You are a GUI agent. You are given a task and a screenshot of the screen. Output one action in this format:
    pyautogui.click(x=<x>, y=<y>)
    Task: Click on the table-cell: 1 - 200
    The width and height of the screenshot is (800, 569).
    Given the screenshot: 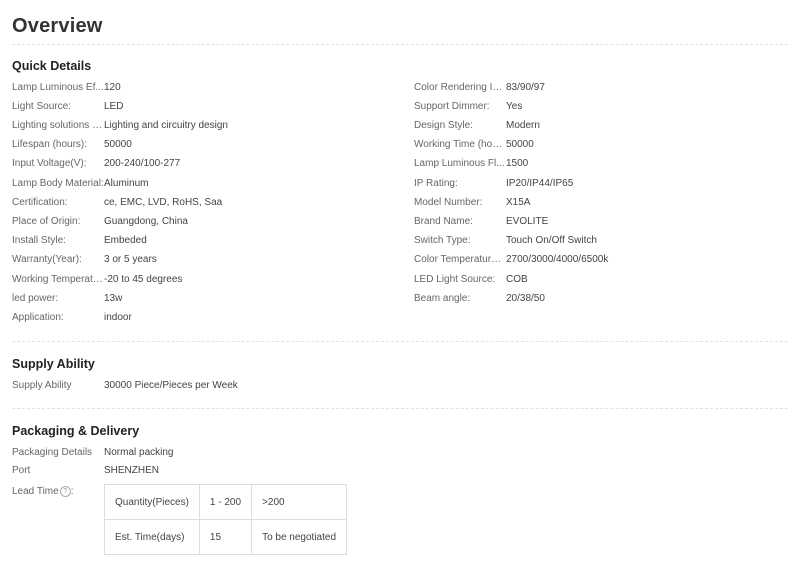 What is the action you would take?
    pyautogui.click(x=225, y=502)
    